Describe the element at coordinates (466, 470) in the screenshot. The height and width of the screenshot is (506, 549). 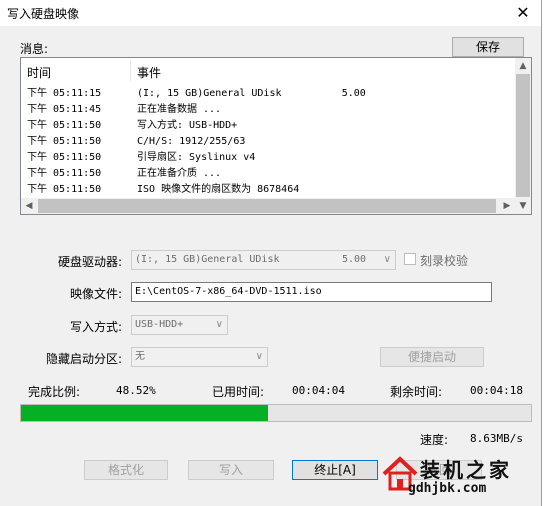
I see `watermark-brand: 装机之家` at that location.